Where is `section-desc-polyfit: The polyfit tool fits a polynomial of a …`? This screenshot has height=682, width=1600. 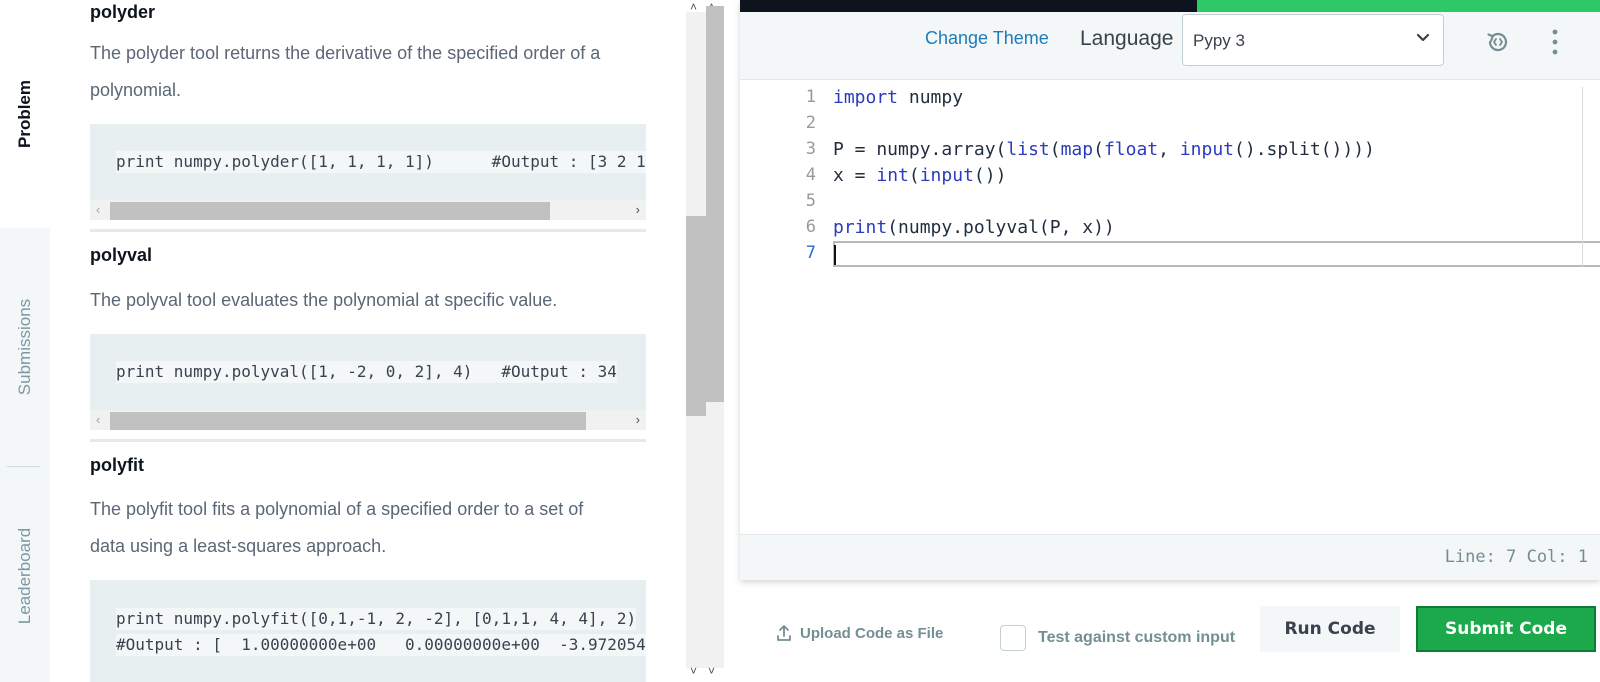 section-desc-polyfit: The polyfit tool fits a polynomial of a … is located at coordinates (368, 528).